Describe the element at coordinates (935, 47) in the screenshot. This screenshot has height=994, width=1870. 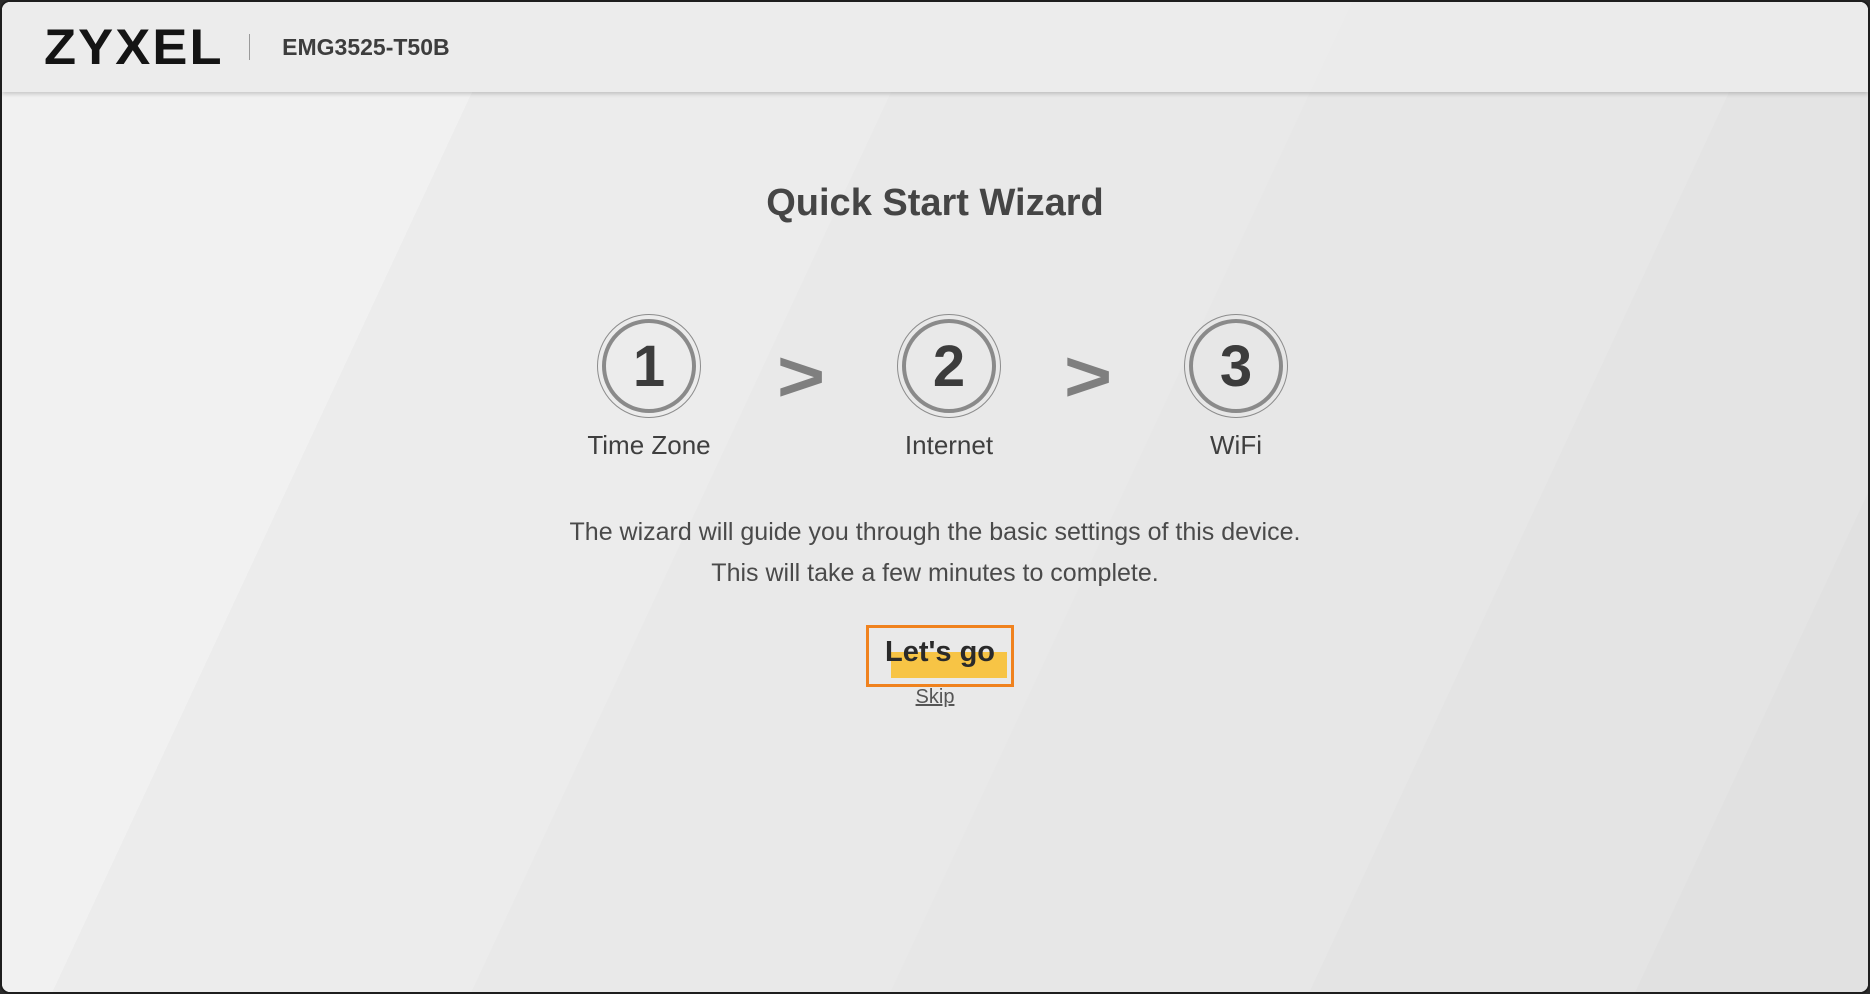
I see `header-bar: ZYXEL EMG3525-T50B` at that location.